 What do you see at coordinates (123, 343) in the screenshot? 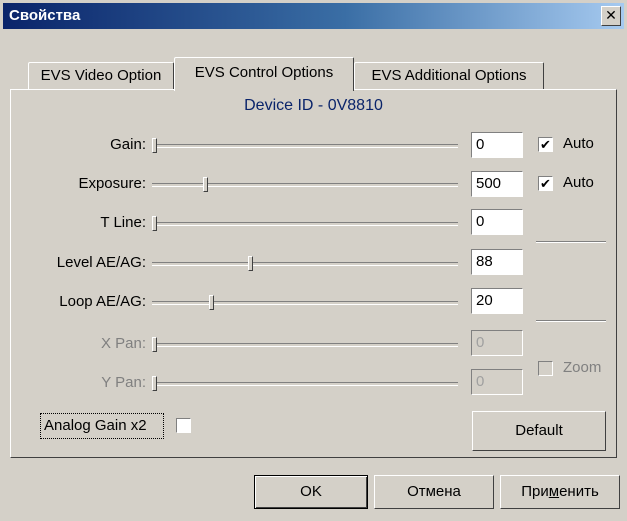
I see `x-pan-label: X Pan:` at bounding box center [123, 343].